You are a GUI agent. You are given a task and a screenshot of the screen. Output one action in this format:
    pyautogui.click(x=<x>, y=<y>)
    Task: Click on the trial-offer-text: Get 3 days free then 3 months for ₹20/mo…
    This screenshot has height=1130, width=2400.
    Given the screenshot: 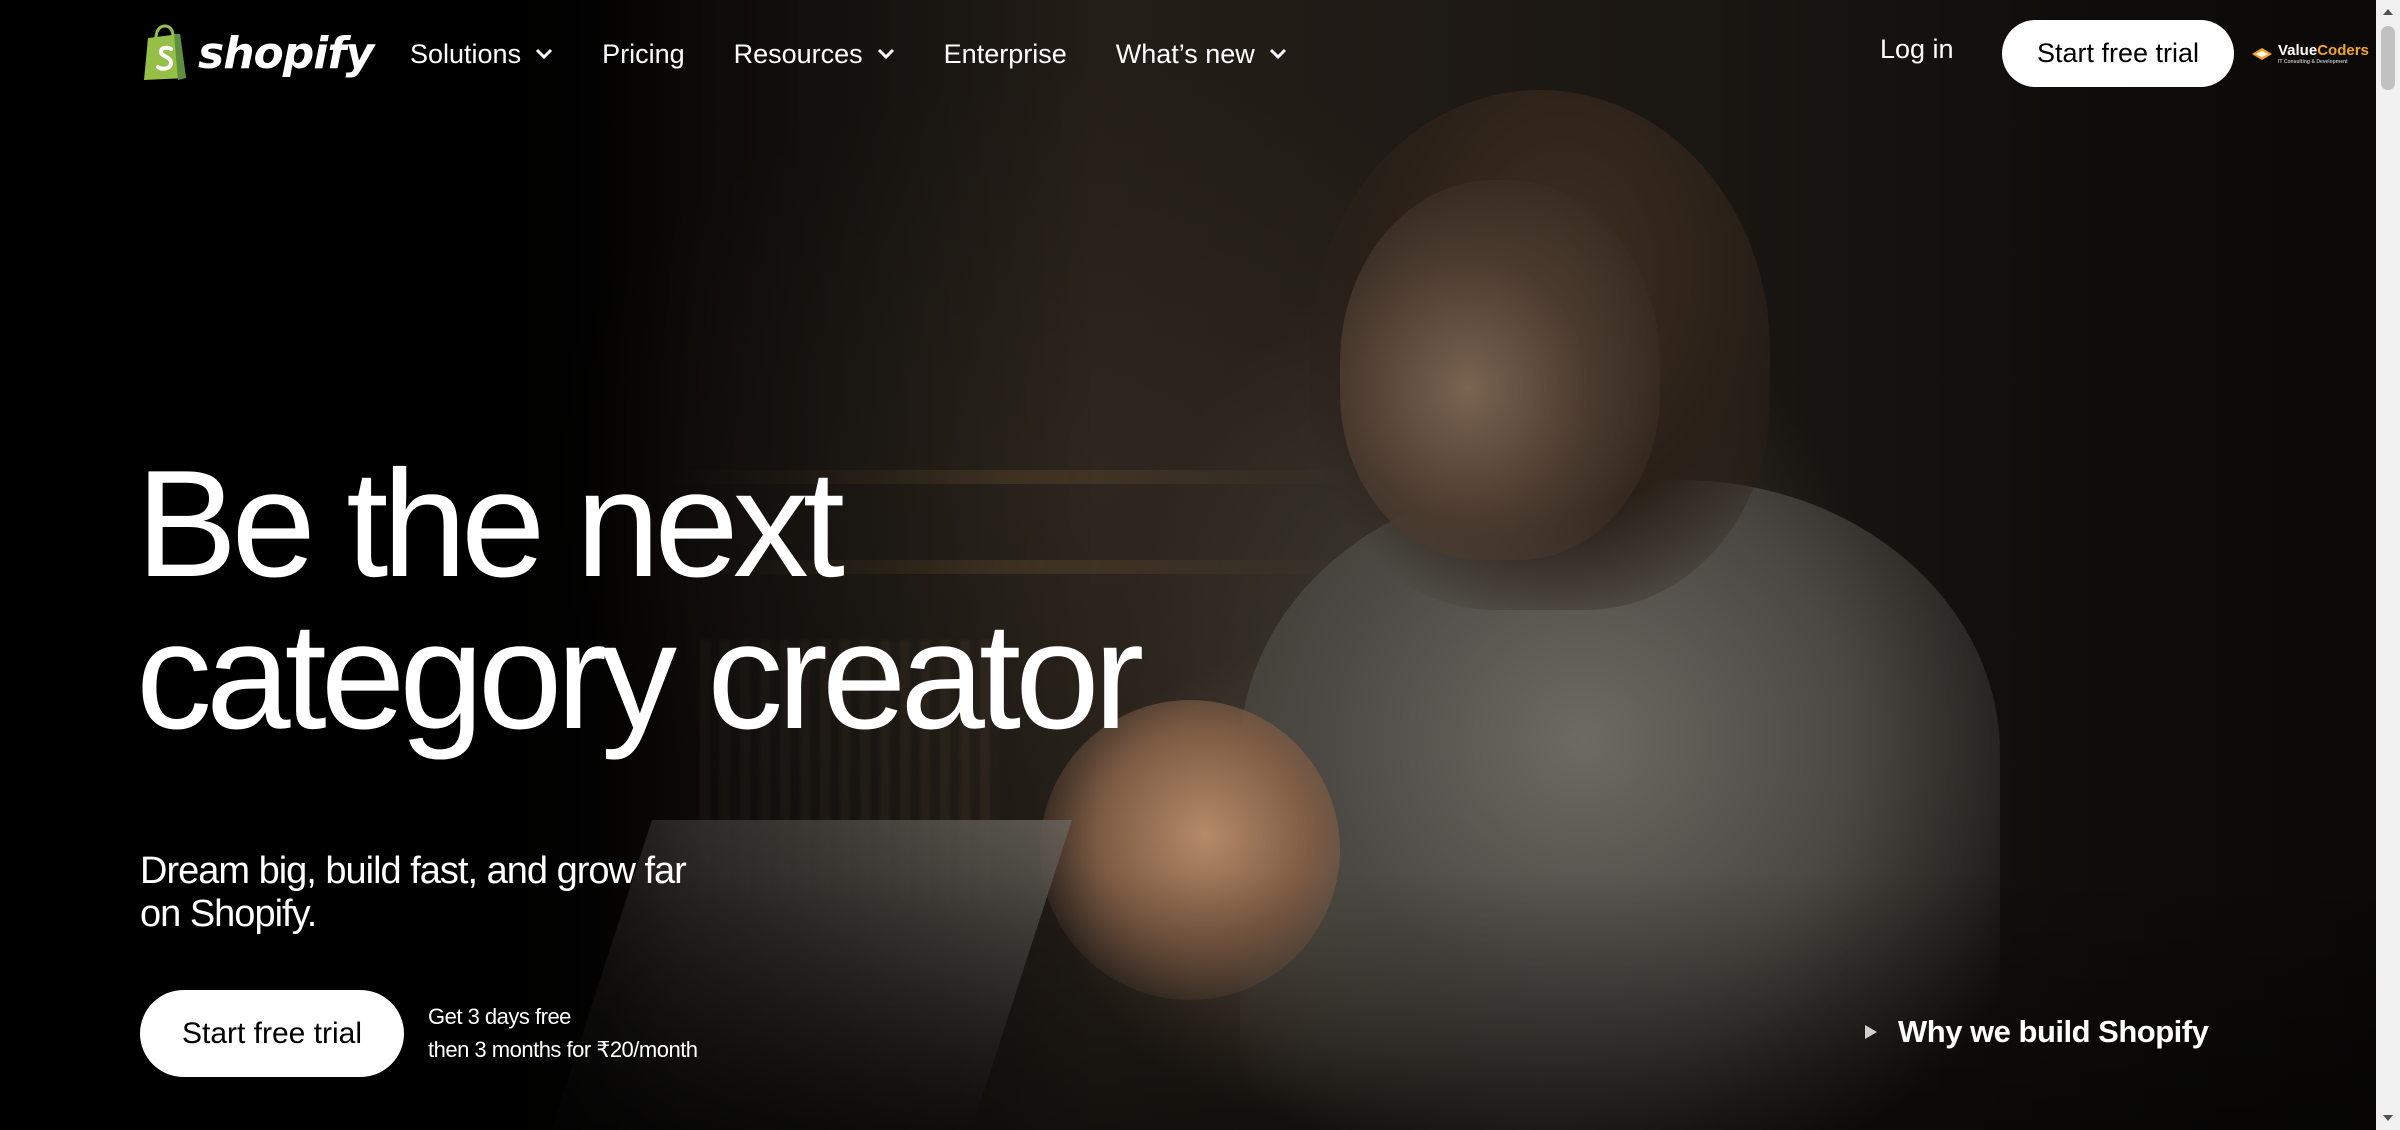 What is the action you would take?
    pyautogui.click(x=563, y=1033)
    